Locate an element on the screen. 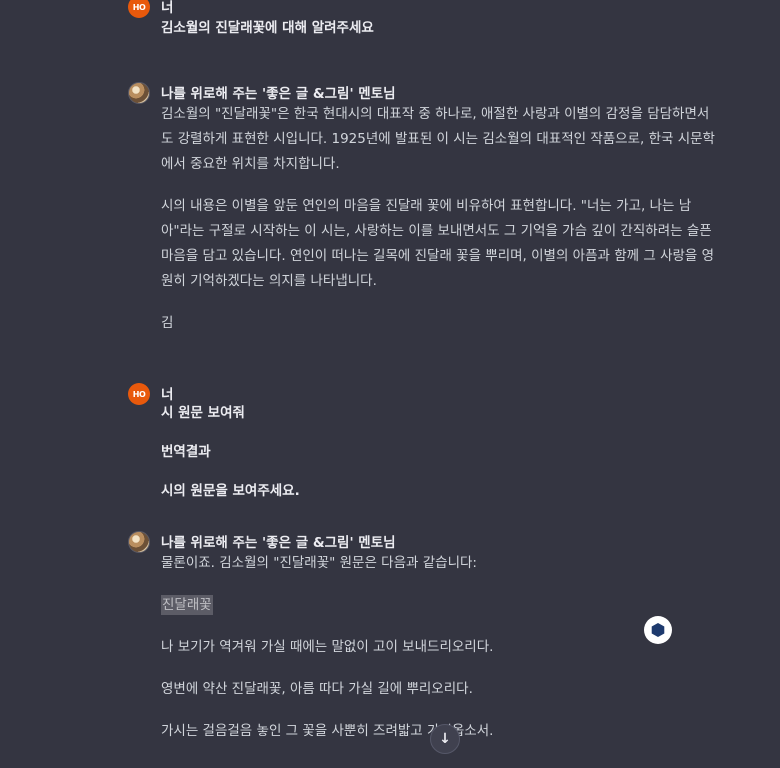 Image resolution: width=780 pixels, height=768 pixels. poem-line: 영변에 약산 진달래꽃, 아름 따다 가실 길에 뿌리오리다. is located at coordinates (317, 689).